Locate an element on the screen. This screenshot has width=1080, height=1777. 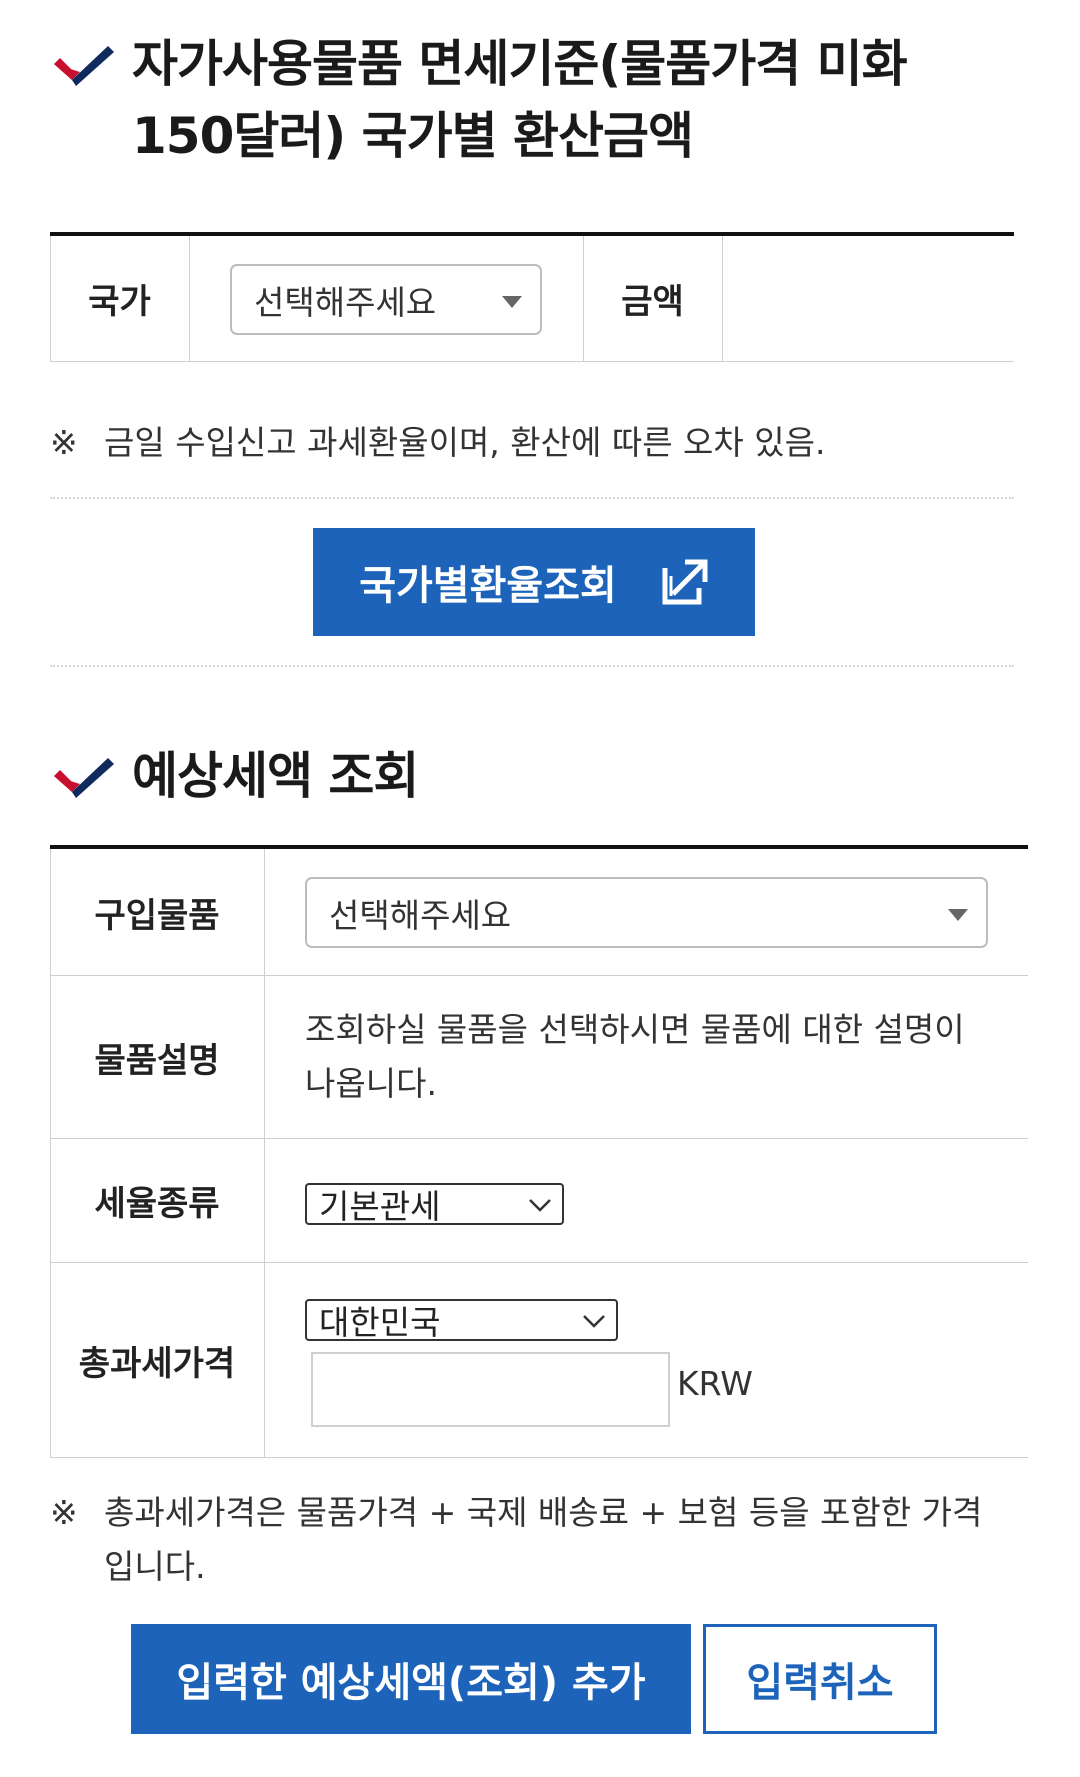
taxable-price-note: 총과세가격은 물품가격 + 국제 배송료 + 보험 등을 포함한 가격 입니다. is located at coordinates (543, 1540).